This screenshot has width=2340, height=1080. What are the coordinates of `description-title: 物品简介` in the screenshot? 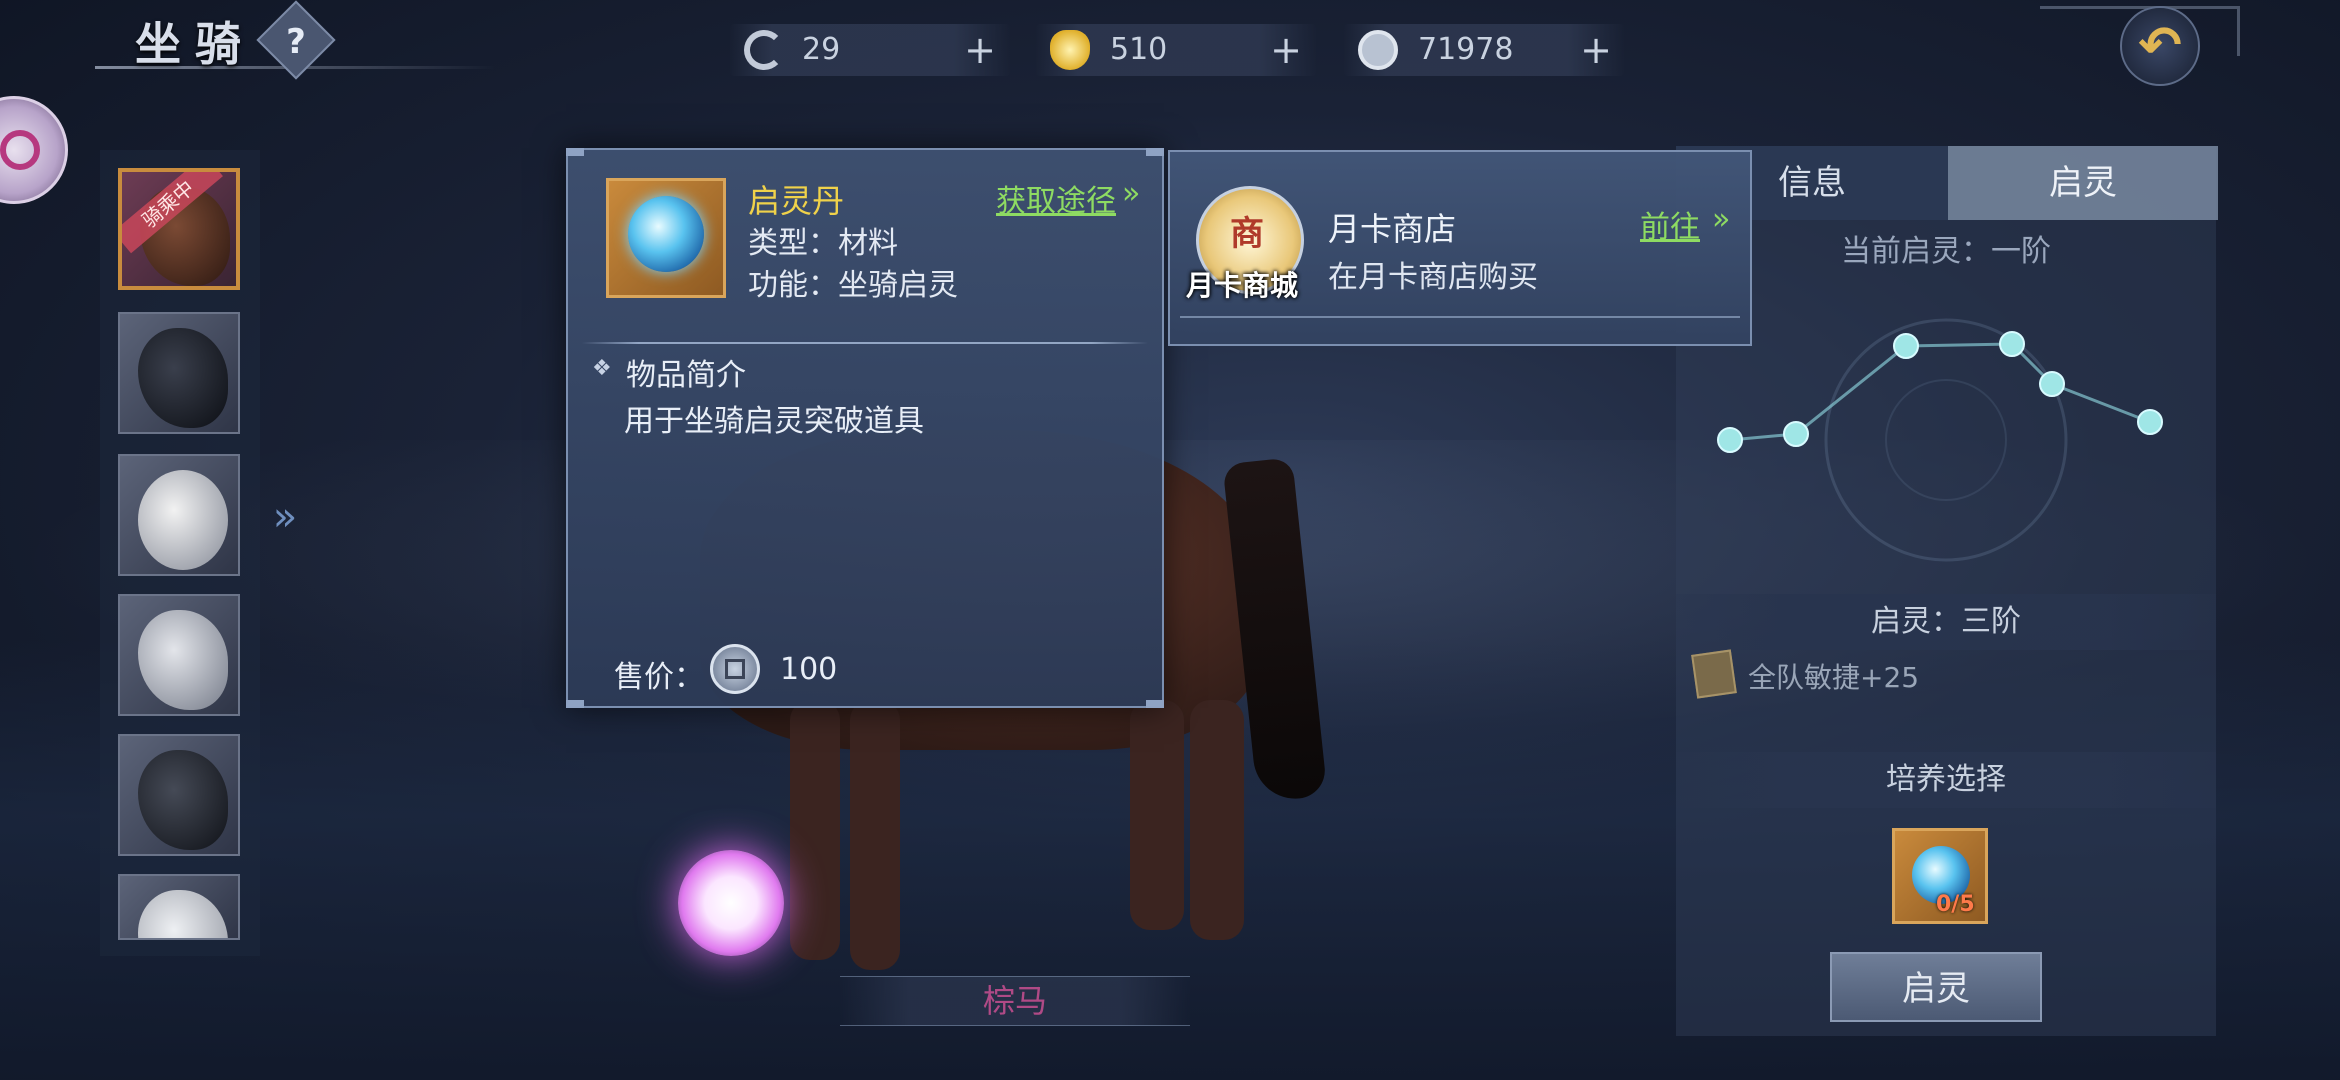 It's located at (686, 375).